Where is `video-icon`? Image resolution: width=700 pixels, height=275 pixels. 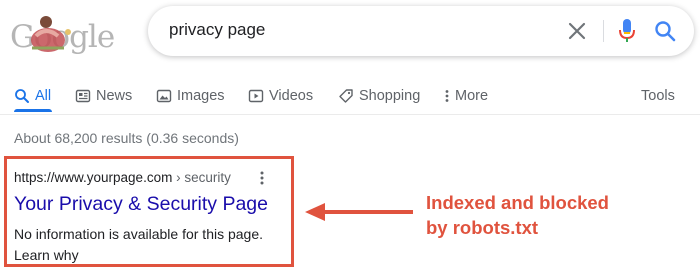
video-icon is located at coordinates (256, 96).